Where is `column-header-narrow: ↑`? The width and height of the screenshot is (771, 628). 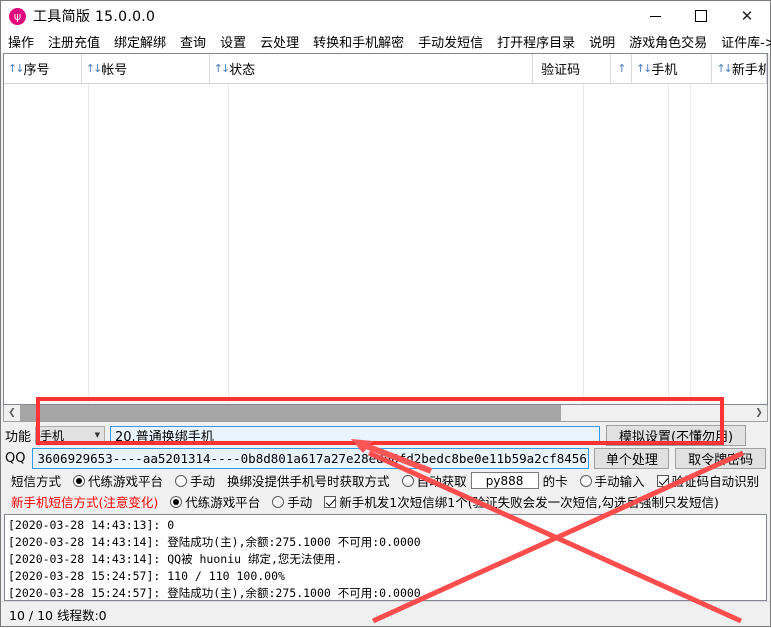 column-header-narrow: ↑ is located at coordinates (621, 68).